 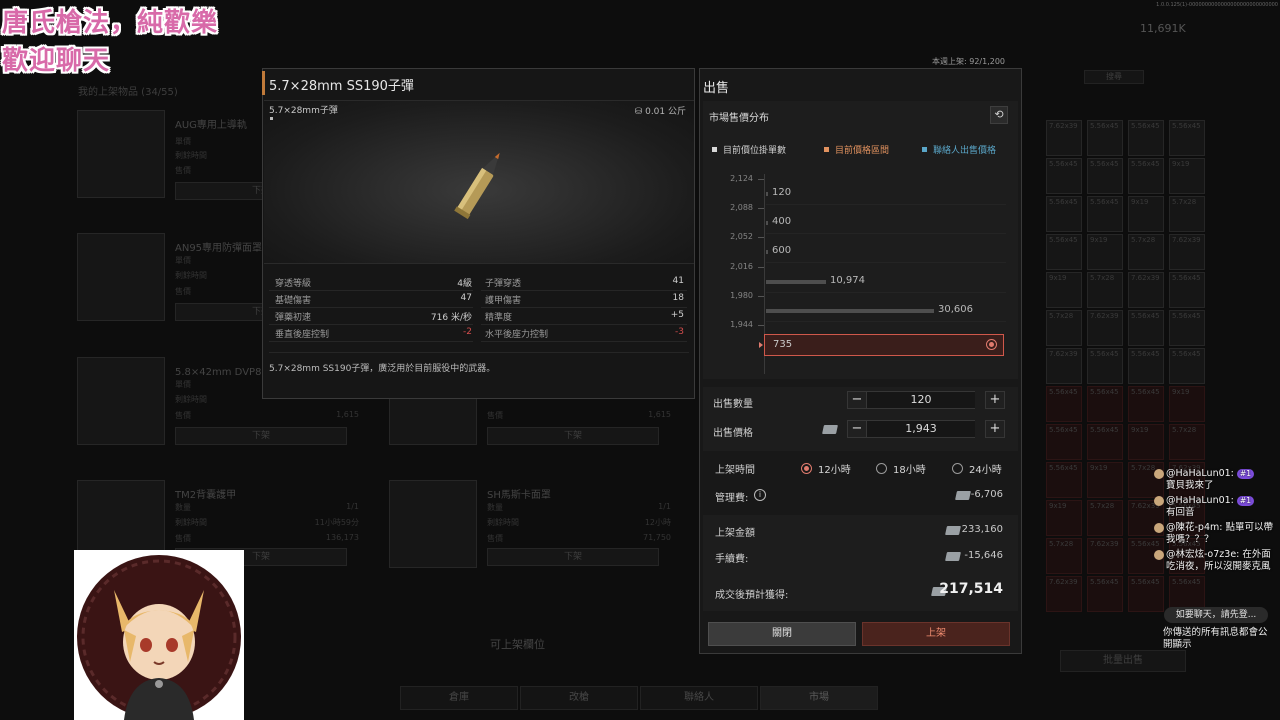 I want to click on legend-swatch, so click(x=924, y=149).